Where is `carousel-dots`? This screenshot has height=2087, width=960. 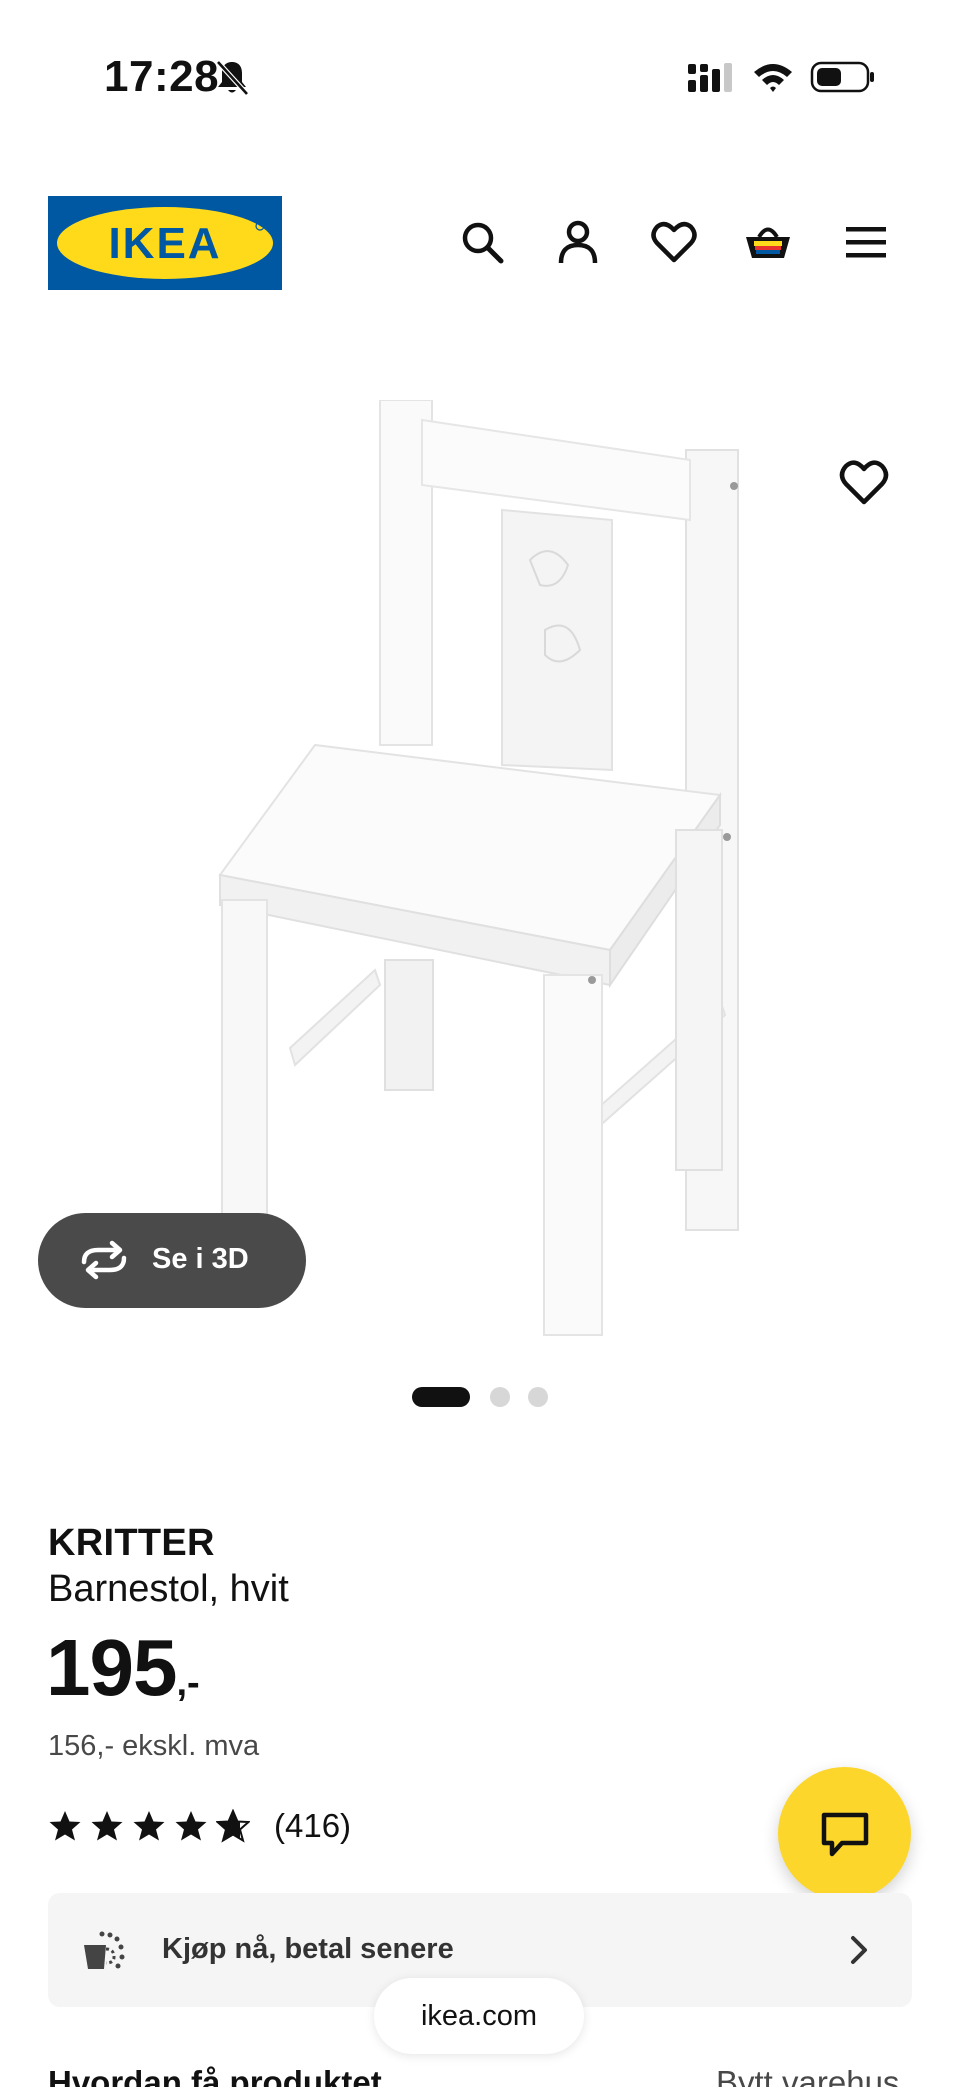 carousel-dots is located at coordinates (482, 1396).